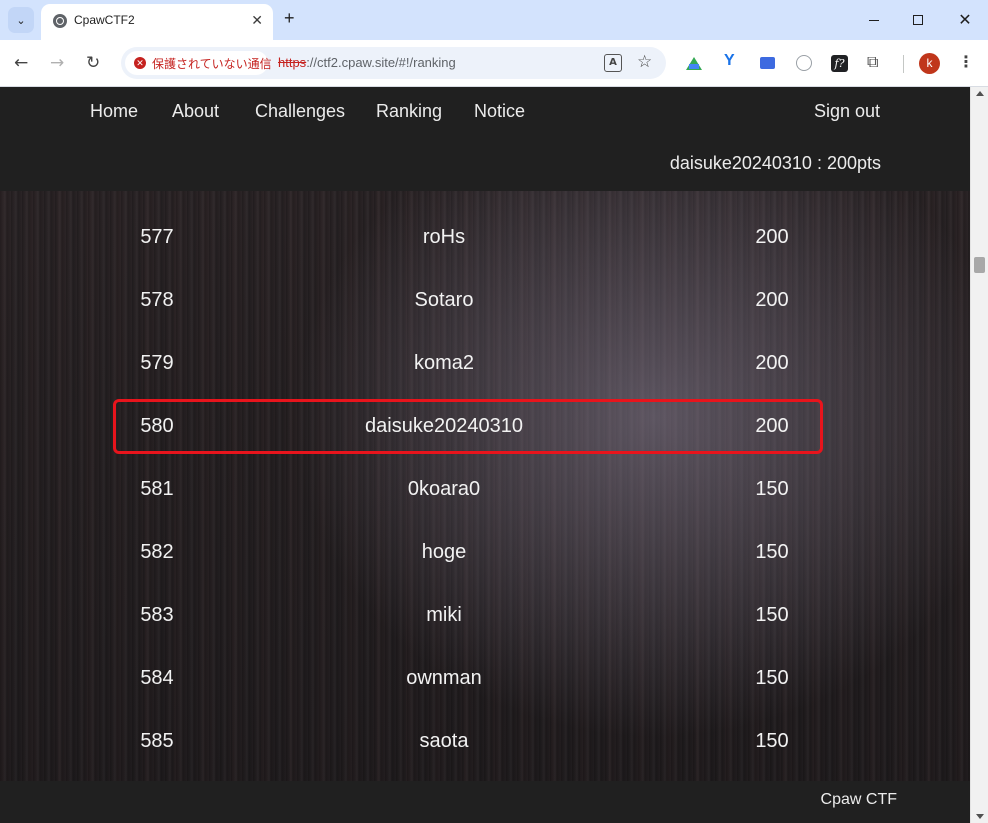 Image resolution: width=988 pixels, height=823 pixels. I want to click on chevron-down-icon: ⌄, so click(21, 20).